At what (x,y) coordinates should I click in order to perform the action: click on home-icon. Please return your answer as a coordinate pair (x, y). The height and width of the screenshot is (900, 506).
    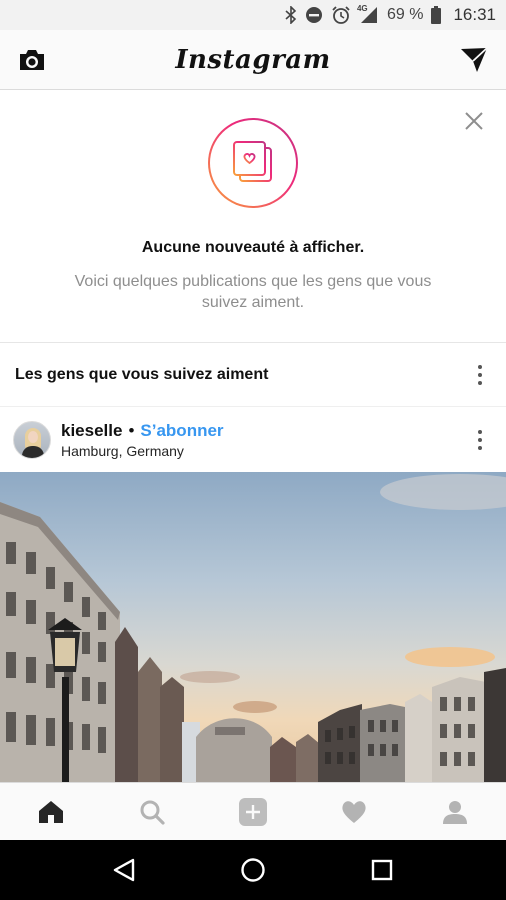
    Looking at the image, I should click on (50, 811).